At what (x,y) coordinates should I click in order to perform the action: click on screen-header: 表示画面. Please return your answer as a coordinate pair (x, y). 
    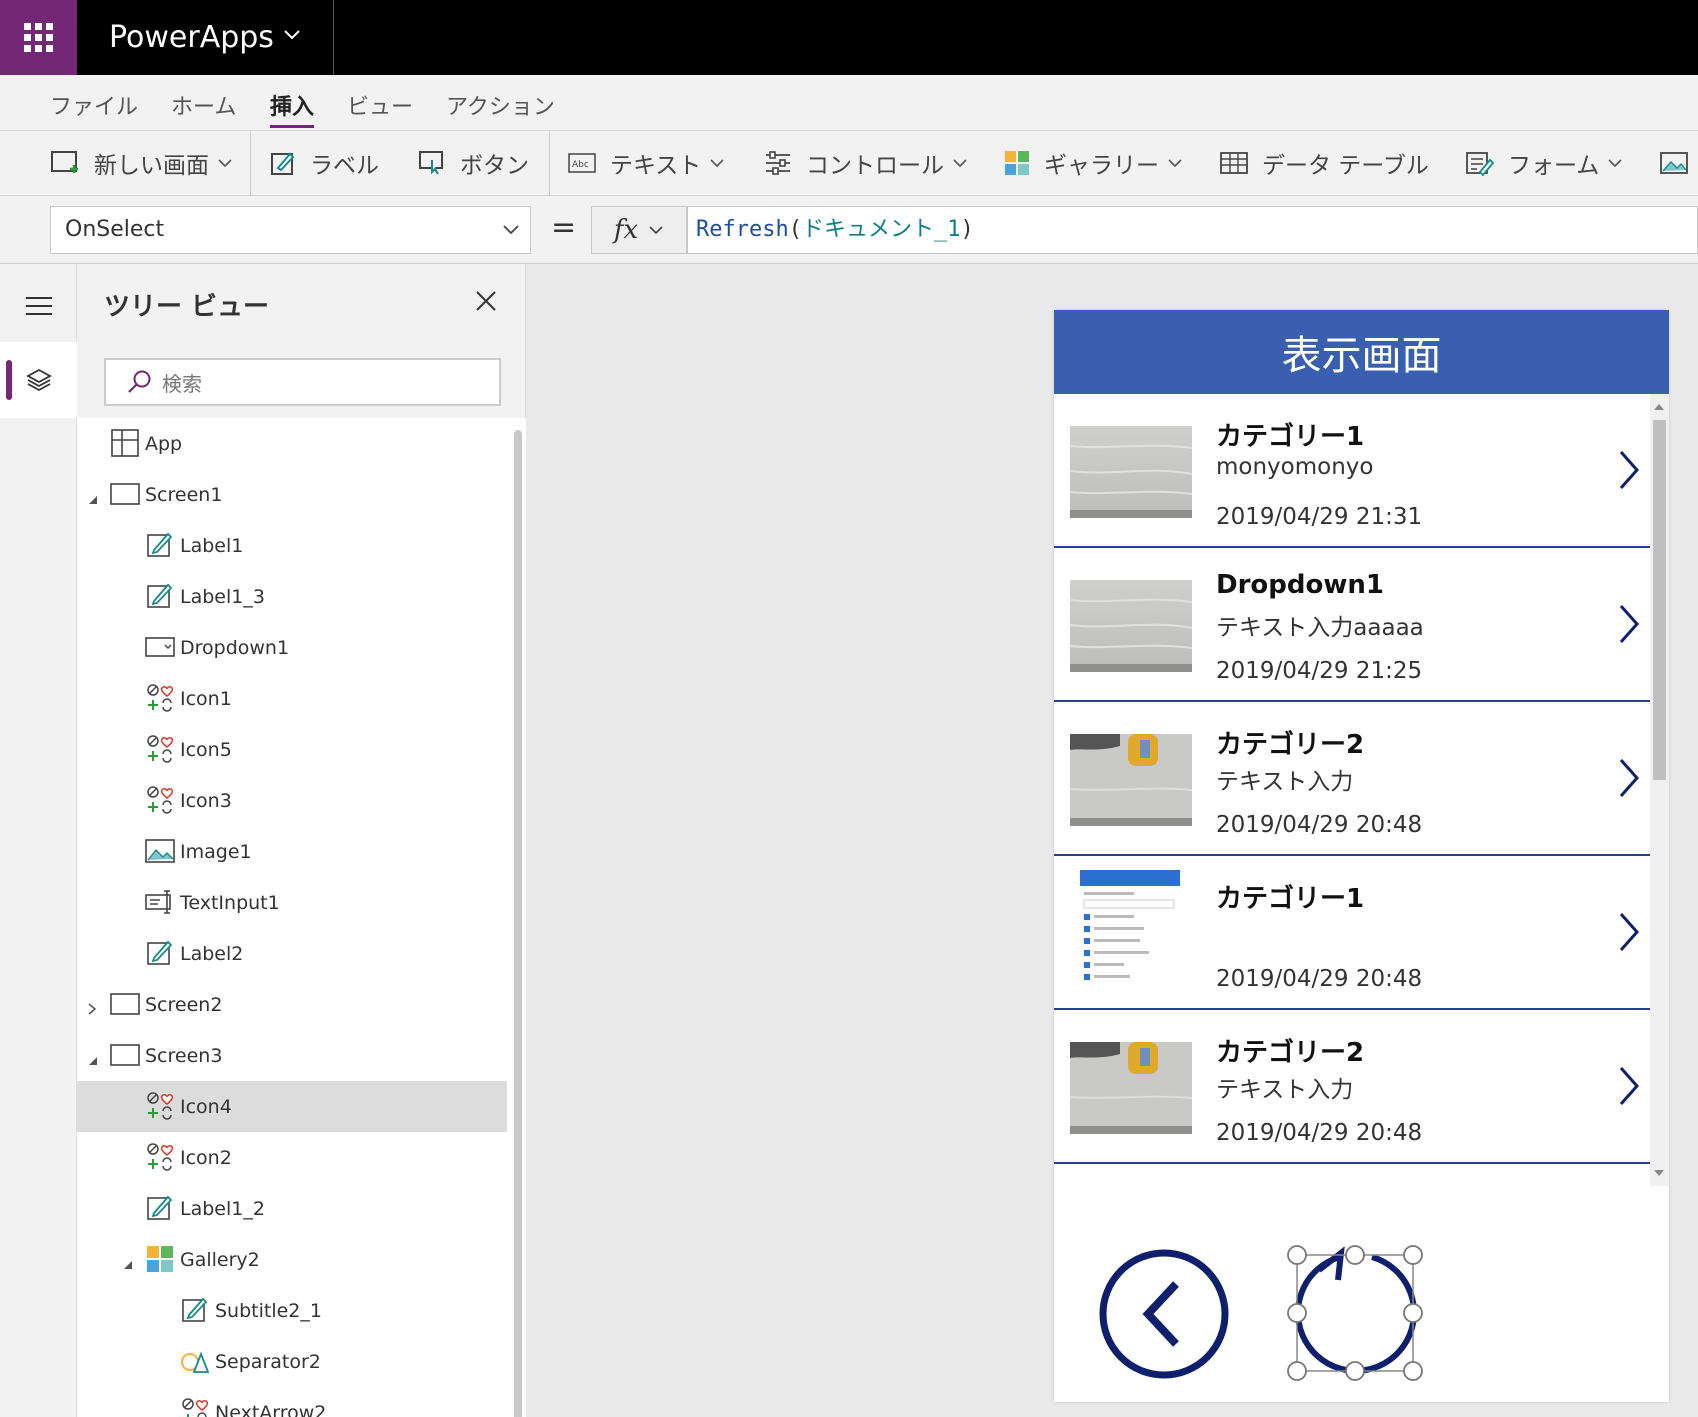
    Looking at the image, I should click on (1361, 352).